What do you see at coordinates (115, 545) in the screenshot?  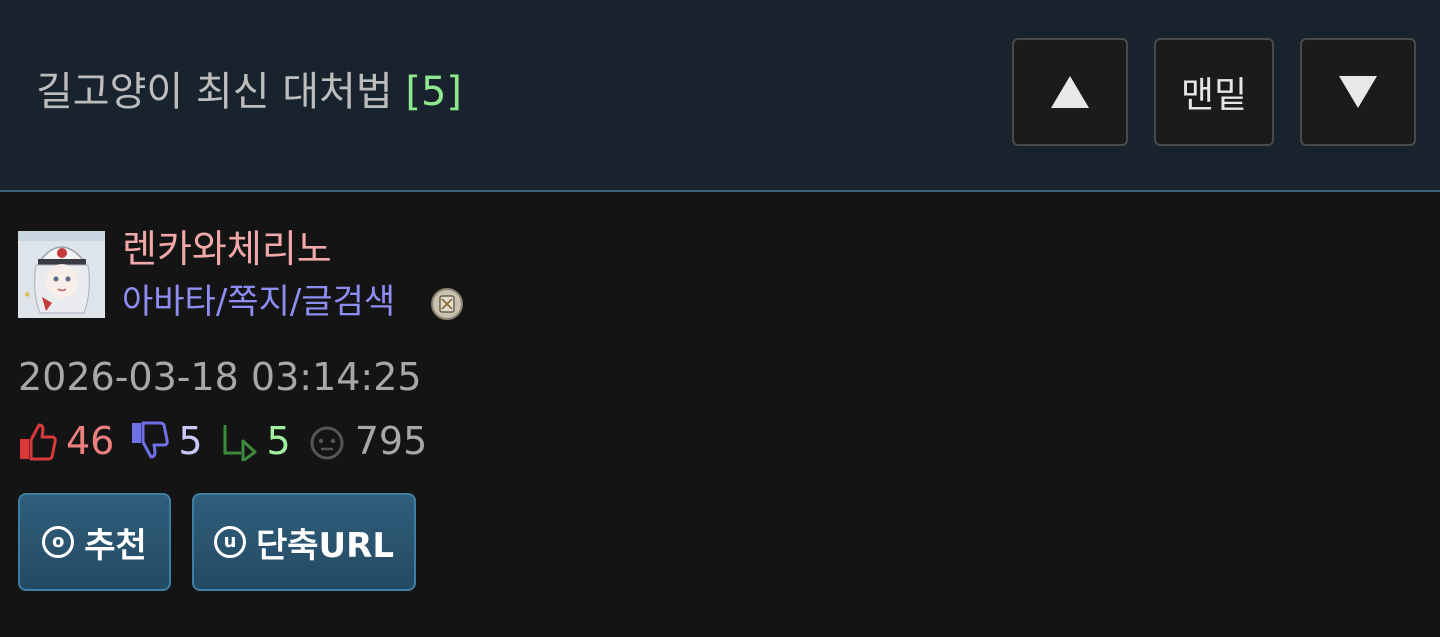 I see `recommend-label: 추천` at bounding box center [115, 545].